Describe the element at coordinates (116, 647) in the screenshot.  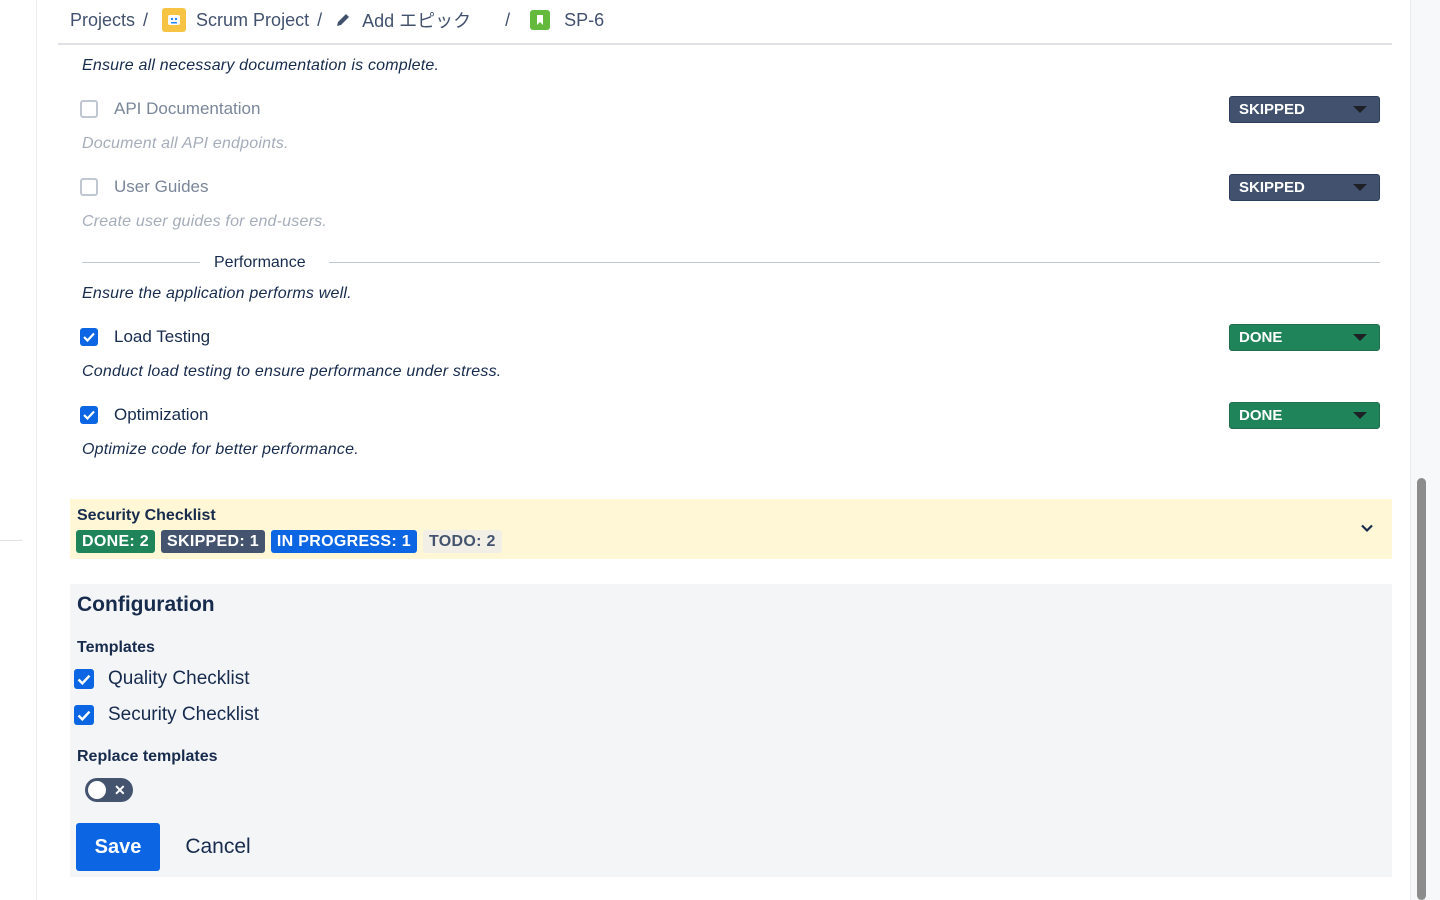
I see `templates-label: Templates` at that location.